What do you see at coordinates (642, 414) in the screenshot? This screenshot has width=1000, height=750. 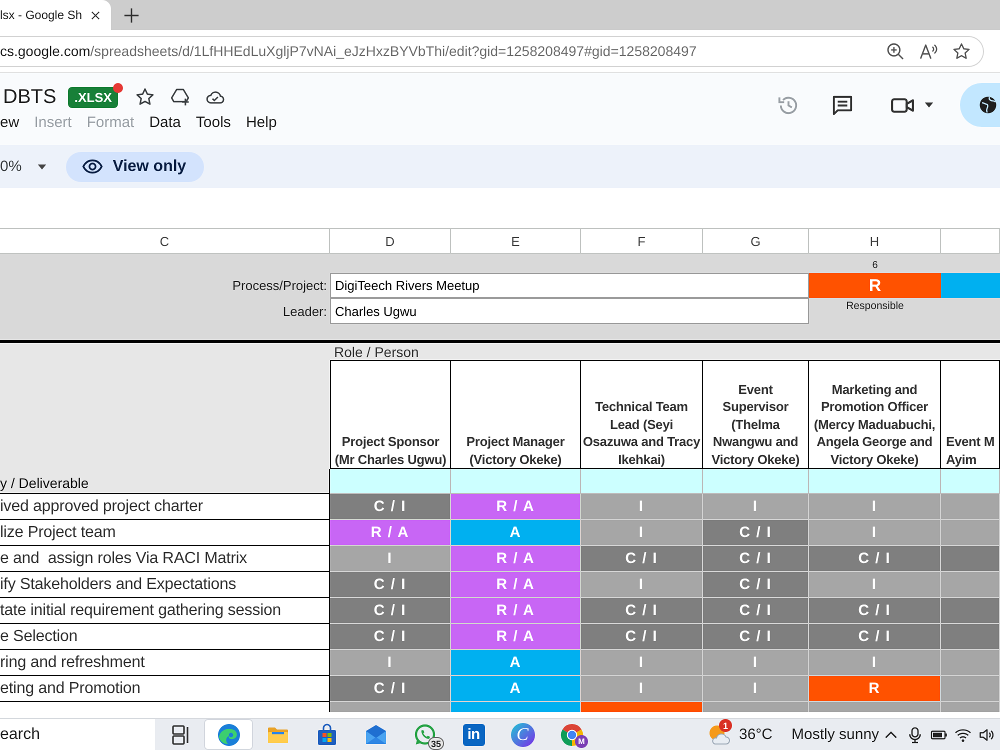 I see `role-header: Technical Team Lead (Seyi Osazuwa and Tracy Ikehkai)` at bounding box center [642, 414].